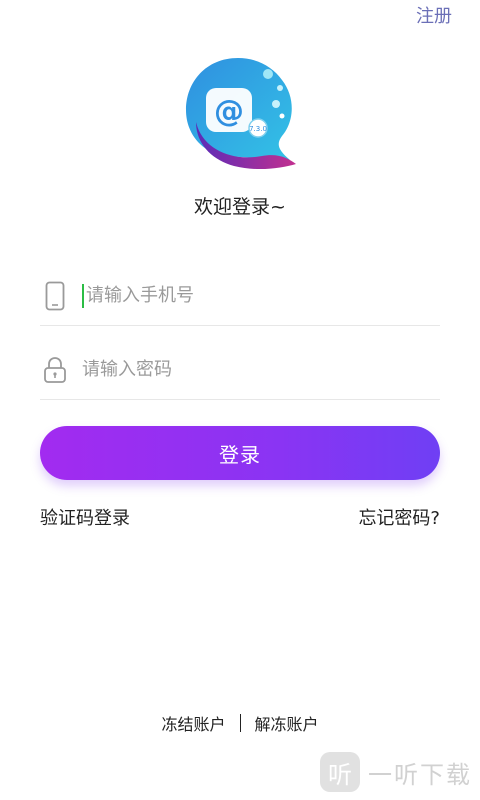 The height and width of the screenshot is (800, 480). I want to click on sms-login-link: 验证码登录, so click(85, 517).